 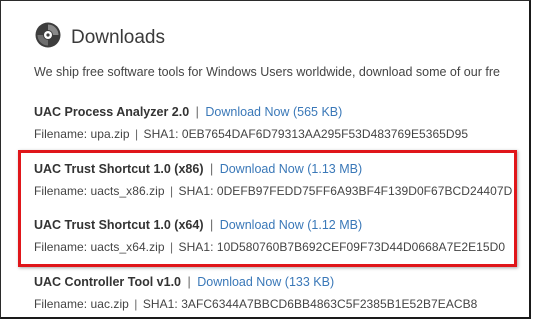 What do you see at coordinates (118, 37) in the screenshot?
I see `section-title: Downloads` at bounding box center [118, 37].